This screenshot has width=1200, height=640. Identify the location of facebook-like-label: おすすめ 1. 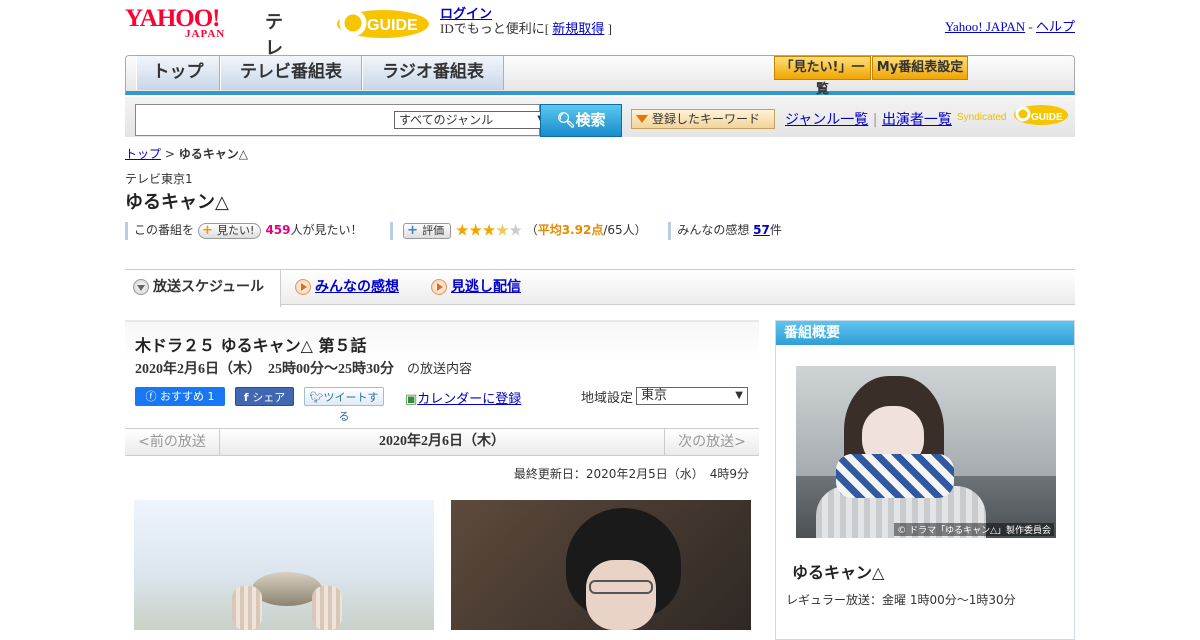
(187, 396).